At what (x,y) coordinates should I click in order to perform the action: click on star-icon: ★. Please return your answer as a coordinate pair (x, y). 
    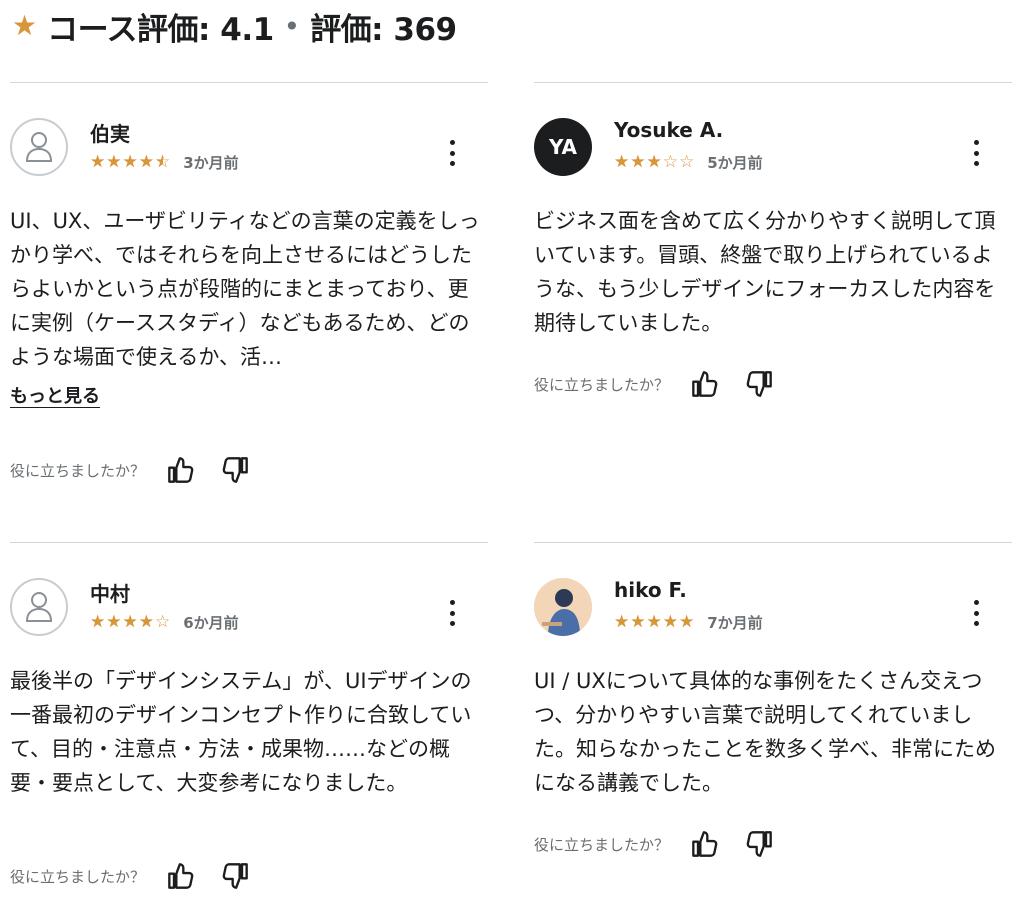
    Looking at the image, I should click on (25, 25).